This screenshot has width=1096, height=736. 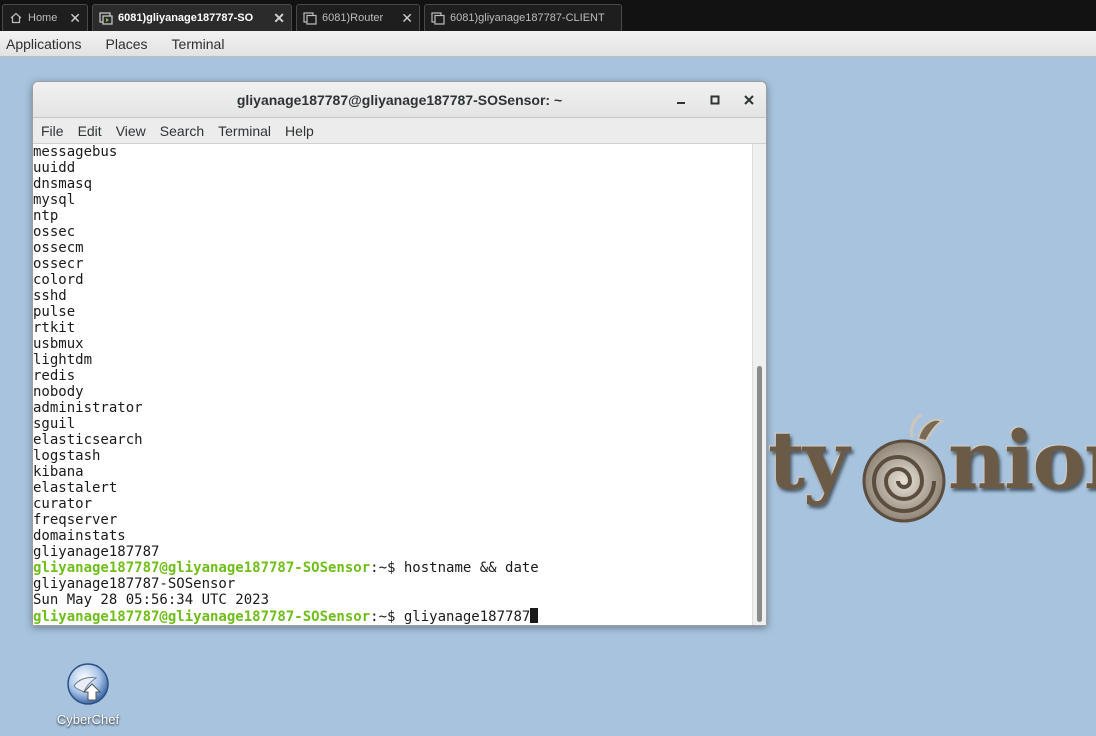 I want to click on close-button, so click(x=749, y=100).